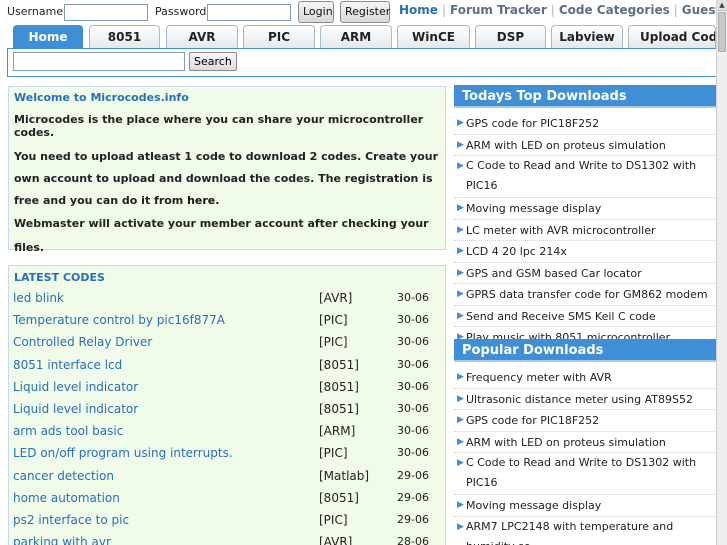 The height and width of the screenshot is (545, 727). What do you see at coordinates (119, 320) in the screenshot?
I see `code-link: Temperature control by pic16f877A` at bounding box center [119, 320].